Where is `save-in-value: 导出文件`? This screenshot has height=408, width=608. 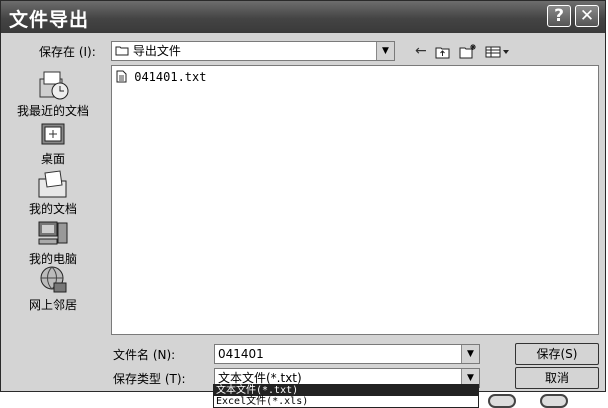
save-in-value: 导出文件 is located at coordinates (156, 51).